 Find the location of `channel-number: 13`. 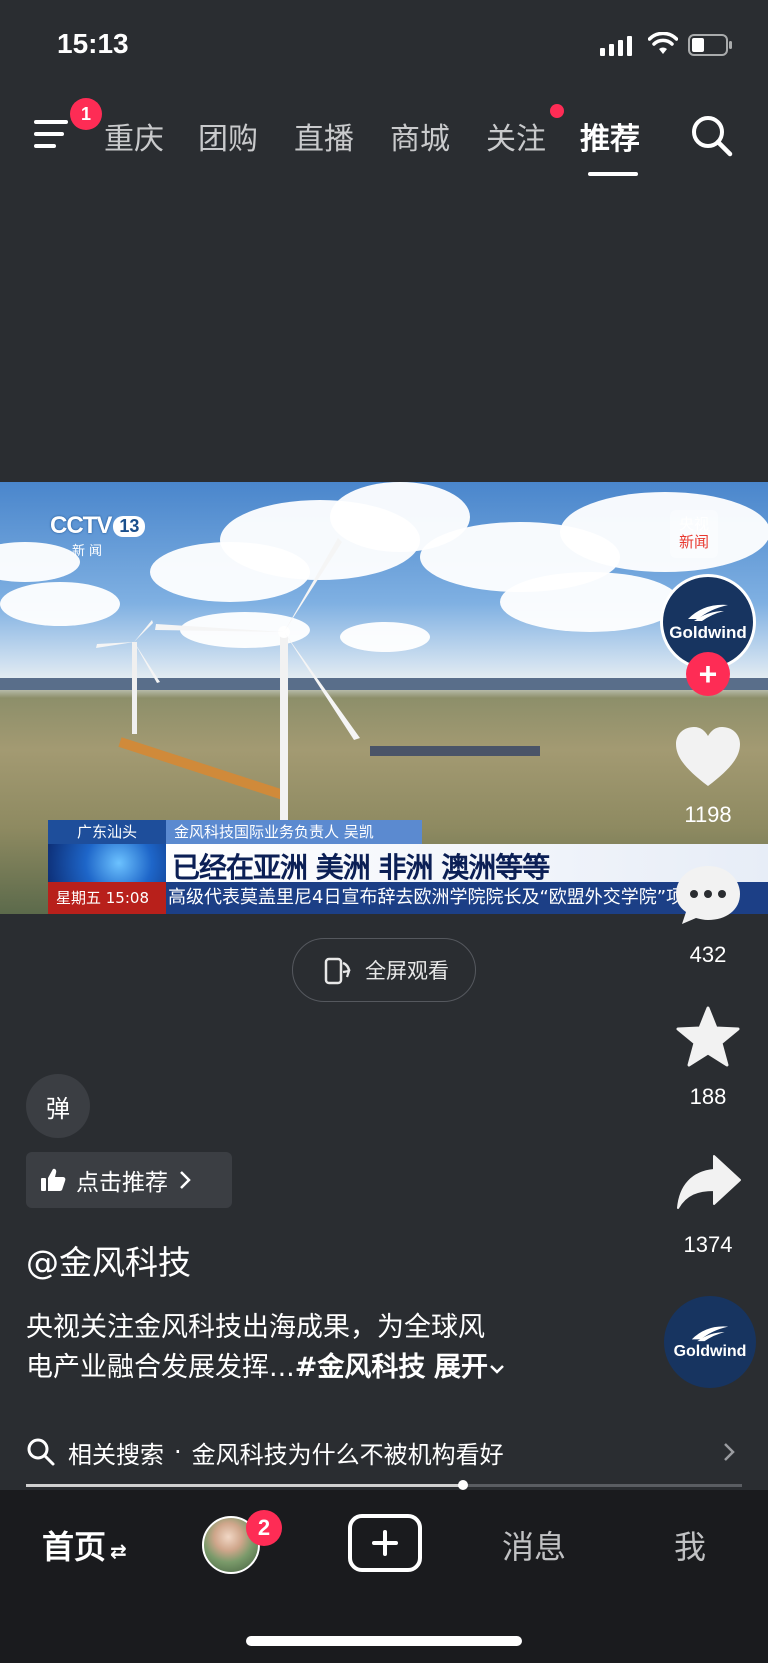

channel-number: 13 is located at coordinates (129, 526).